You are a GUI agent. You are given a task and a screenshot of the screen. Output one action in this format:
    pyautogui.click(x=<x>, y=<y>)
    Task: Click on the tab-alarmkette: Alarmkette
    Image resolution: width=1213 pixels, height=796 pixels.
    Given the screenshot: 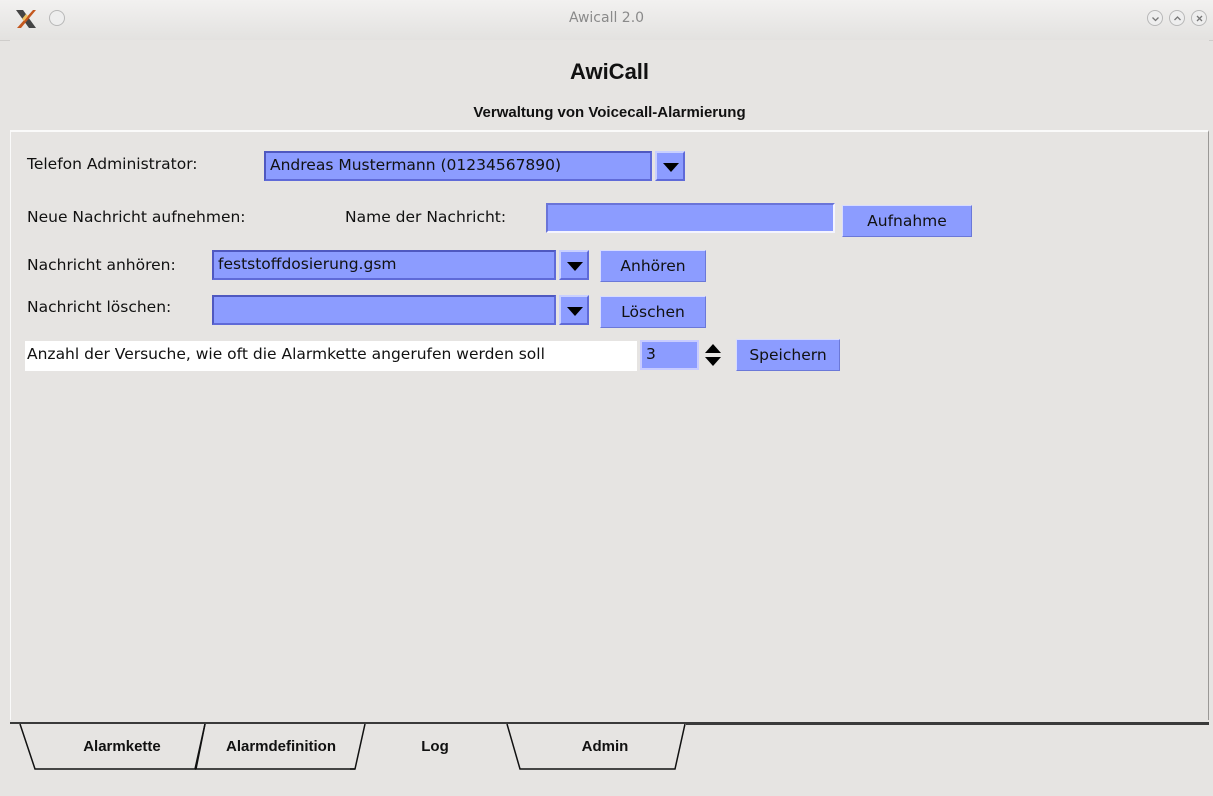 What is the action you would take?
    pyautogui.click(x=122, y=746)
    